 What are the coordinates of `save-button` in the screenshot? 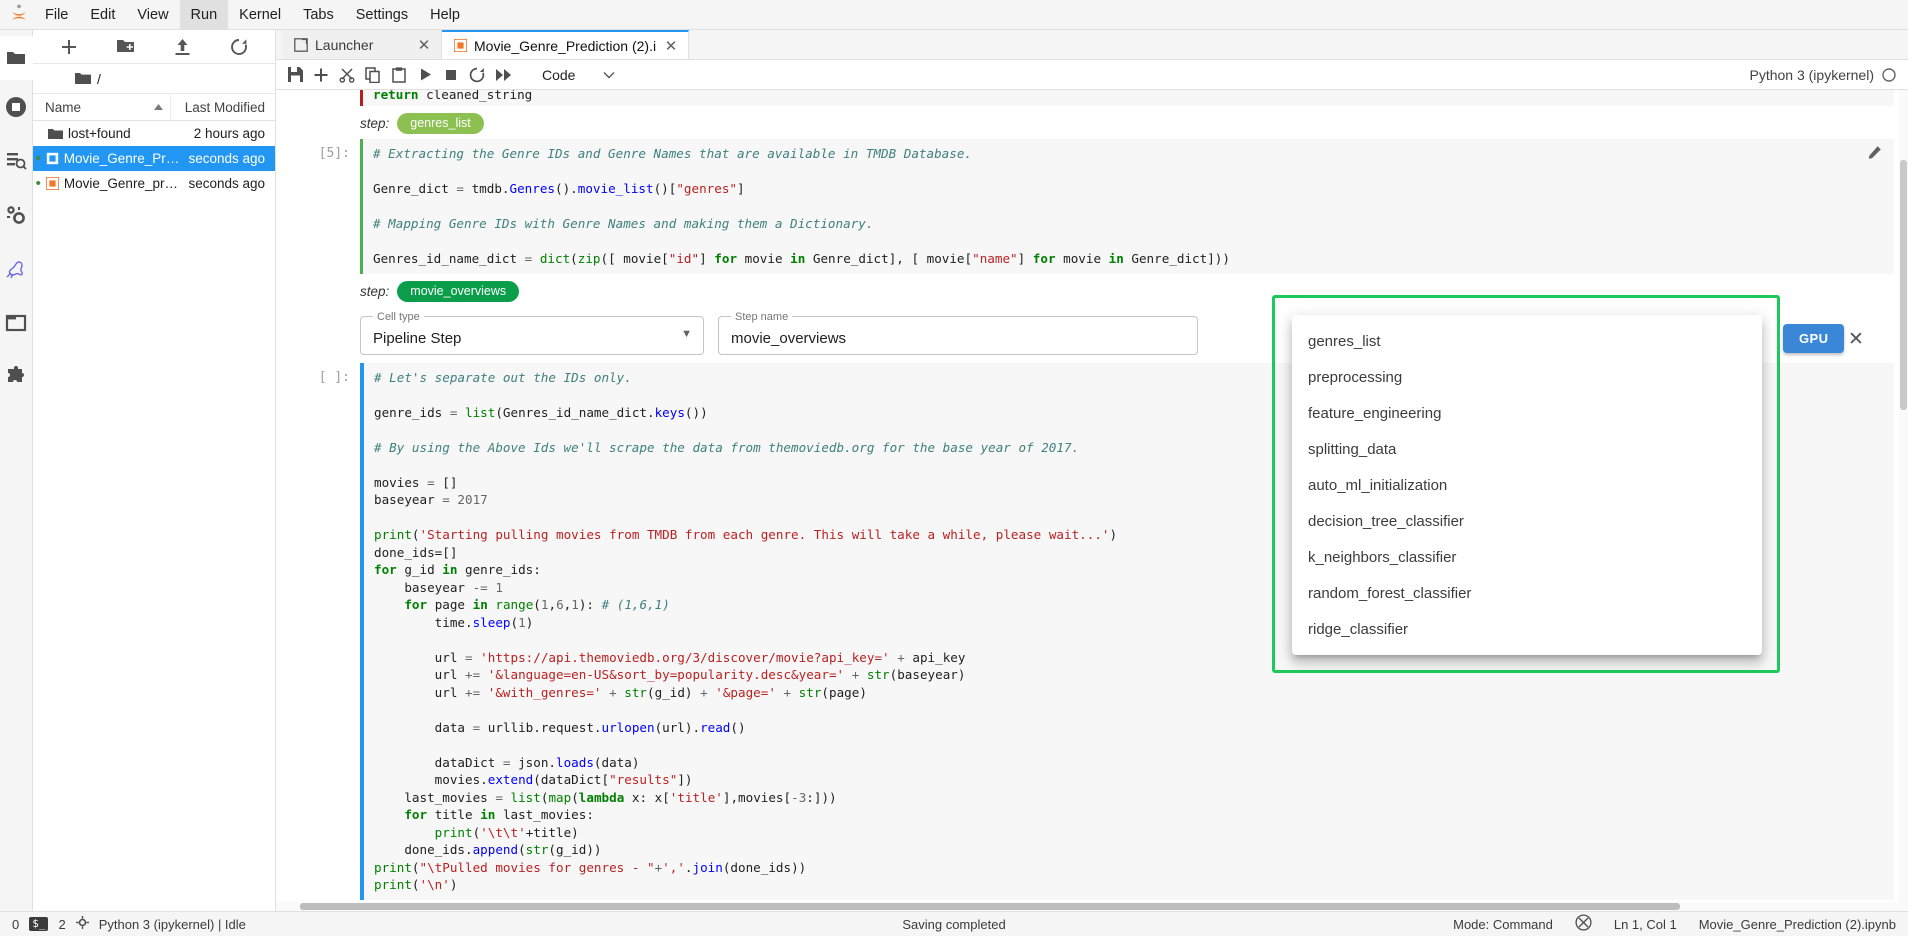 It's located at (295, 75).